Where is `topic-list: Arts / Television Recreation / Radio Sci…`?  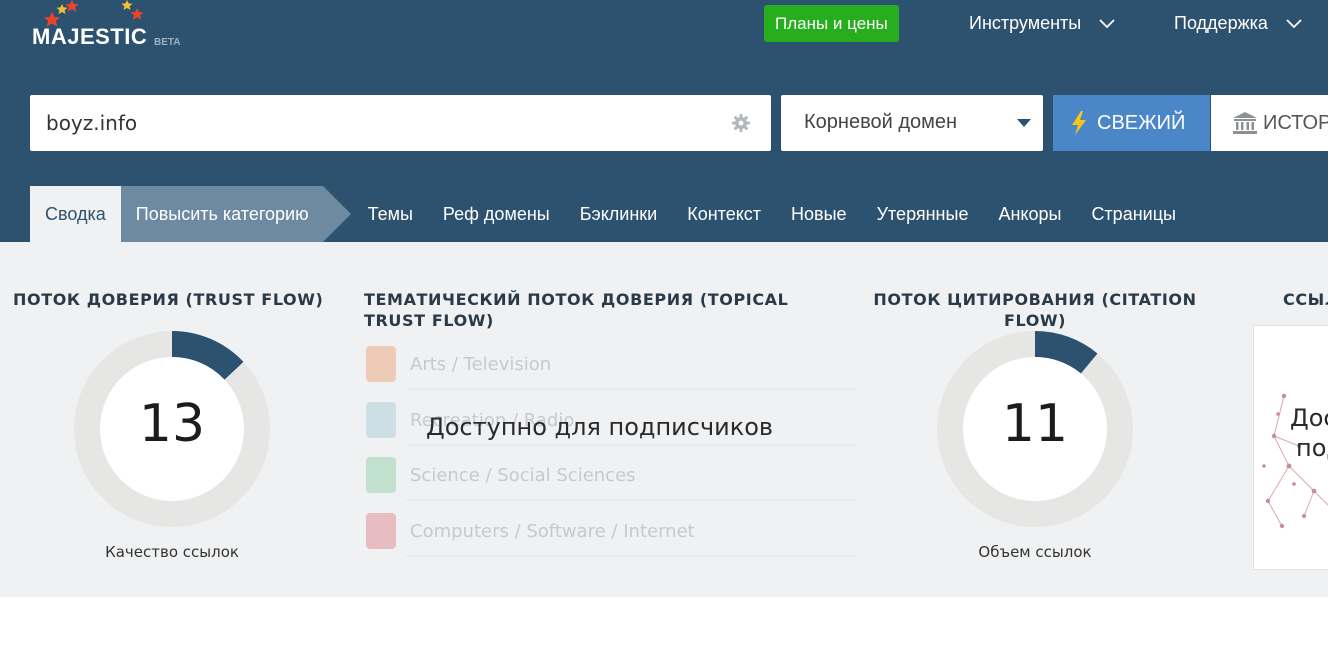
topic-list: Arts / Television Recreation / Radio Sci… is located at coordinates (610, 451).